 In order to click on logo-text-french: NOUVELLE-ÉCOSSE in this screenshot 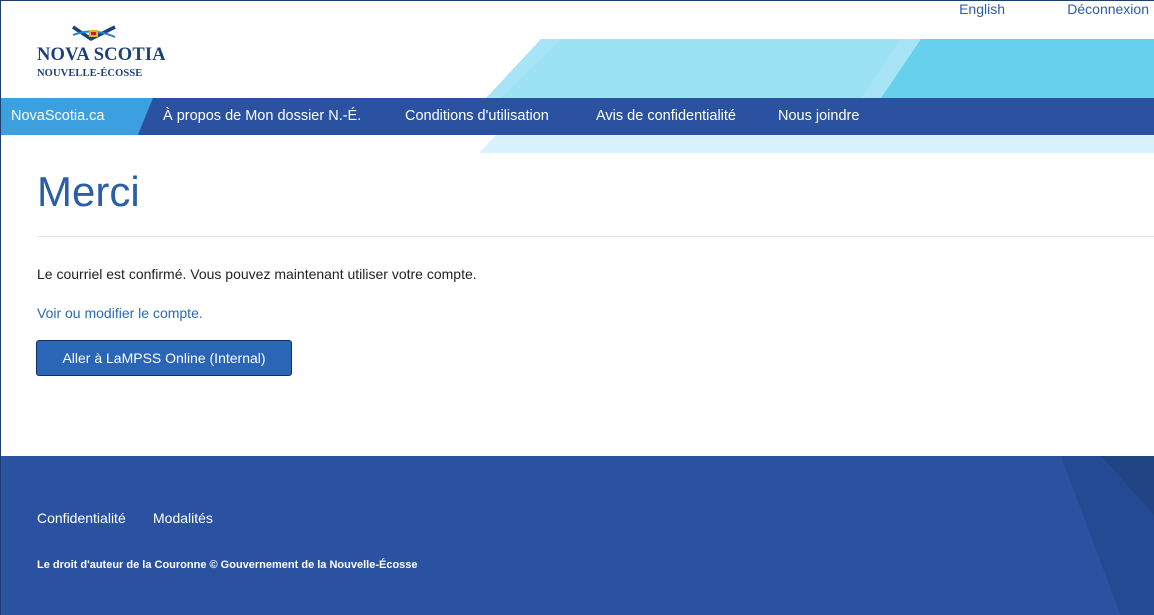, I will do `click(90, 73)`.